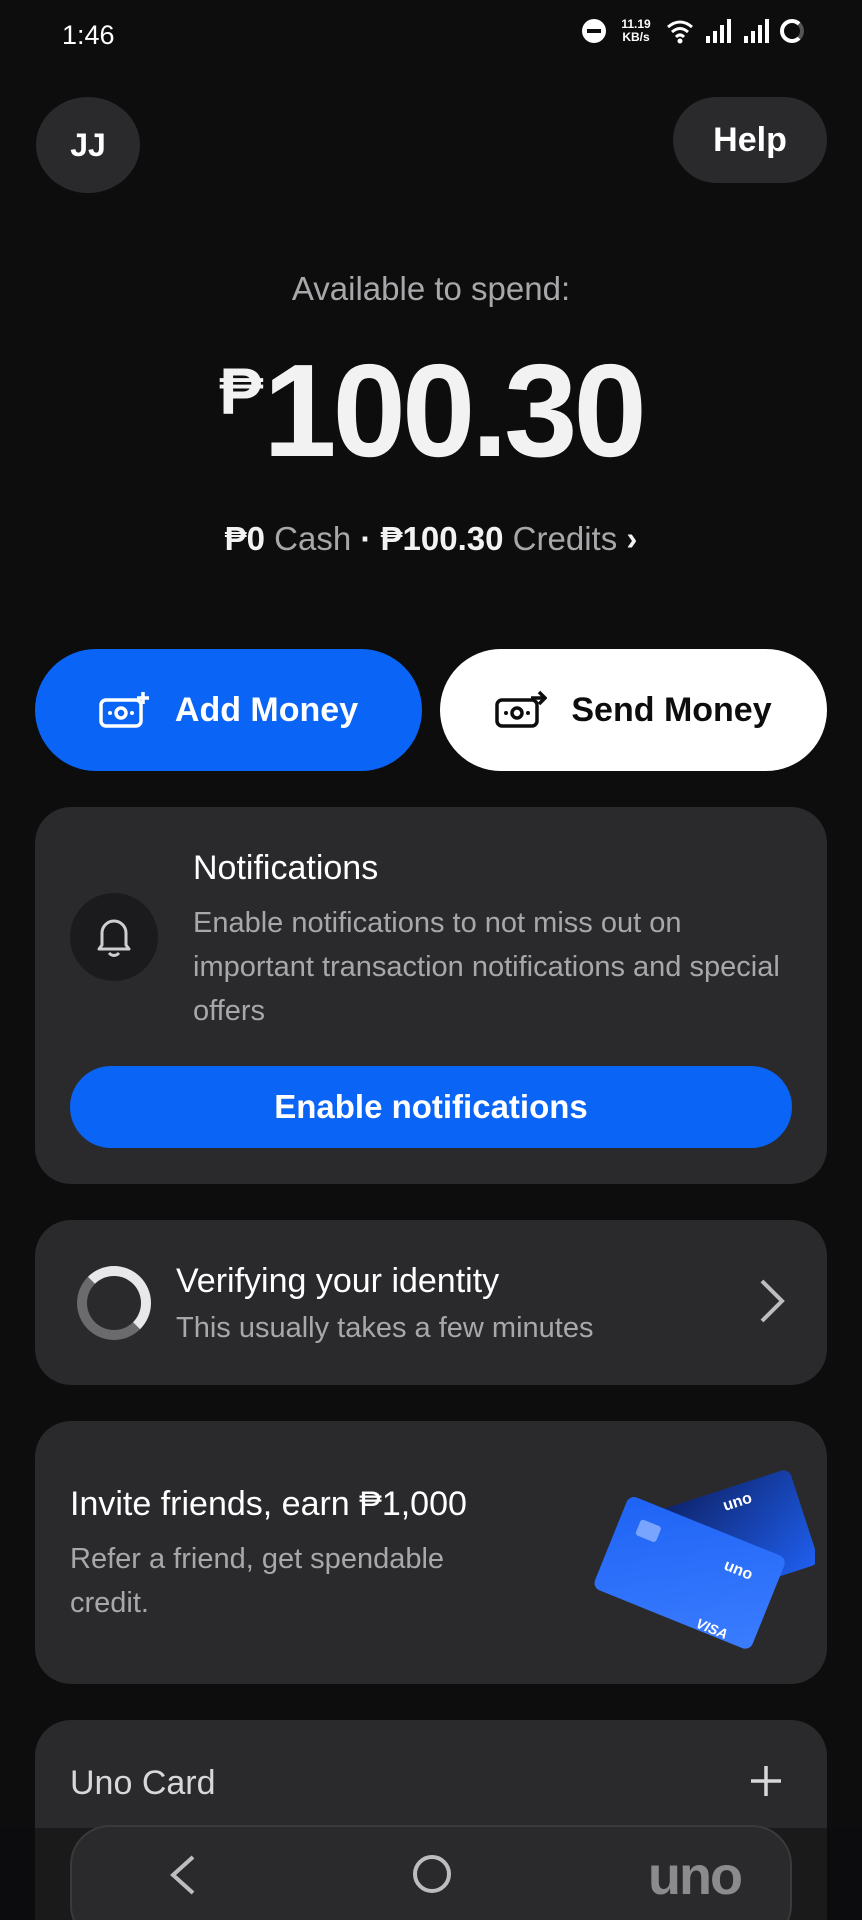  Describe the element at coordinates (455, 410) in the screenshot. I see `balance-value: 100.30` at that location.